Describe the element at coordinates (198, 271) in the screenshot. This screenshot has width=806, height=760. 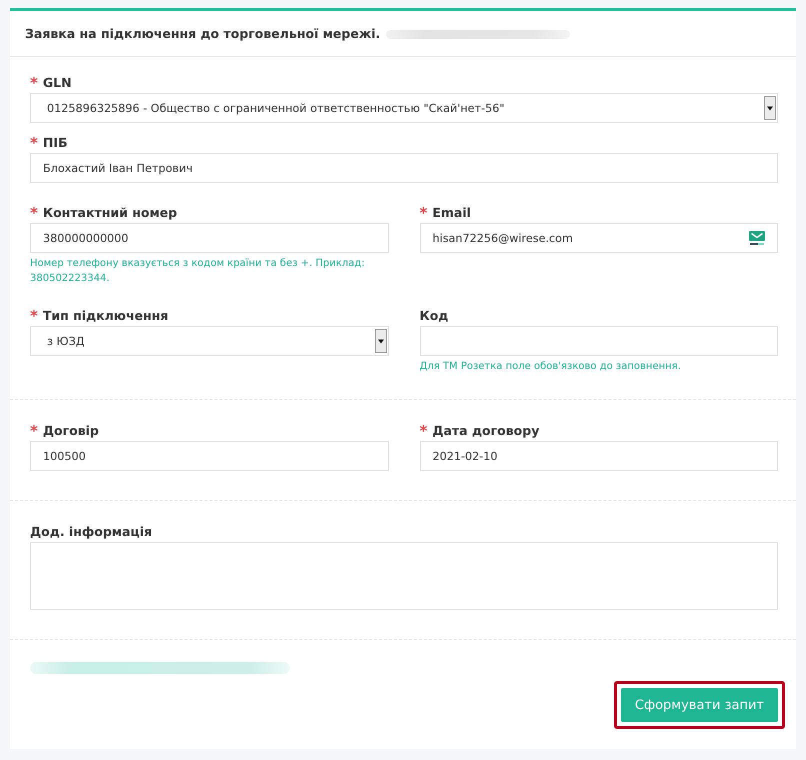
I see `field-hint: Номер телефону вказується з кодом країни та без +. Приклад: 380502223344.` at that location.